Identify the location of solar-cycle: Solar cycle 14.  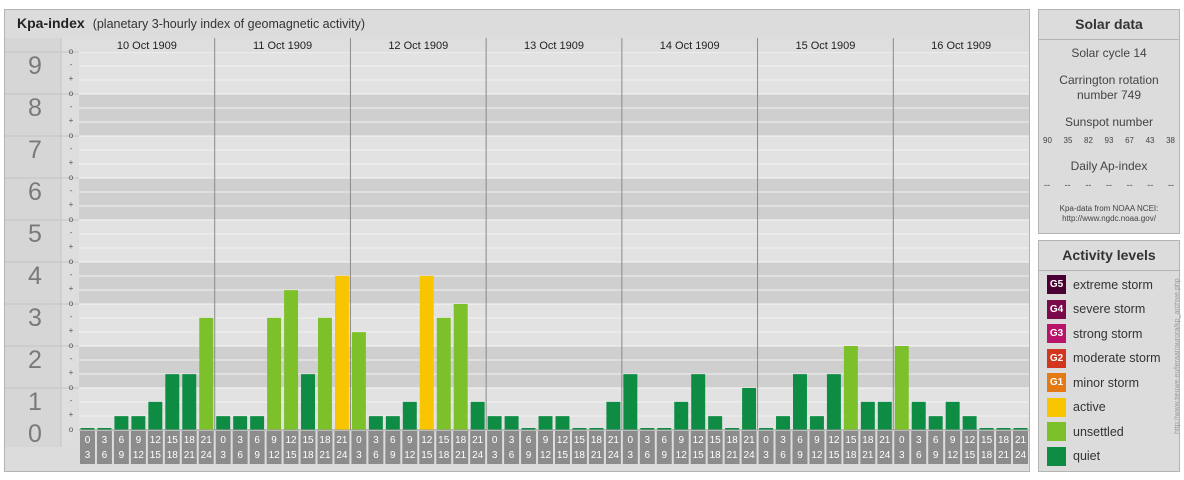
(1109, 53).